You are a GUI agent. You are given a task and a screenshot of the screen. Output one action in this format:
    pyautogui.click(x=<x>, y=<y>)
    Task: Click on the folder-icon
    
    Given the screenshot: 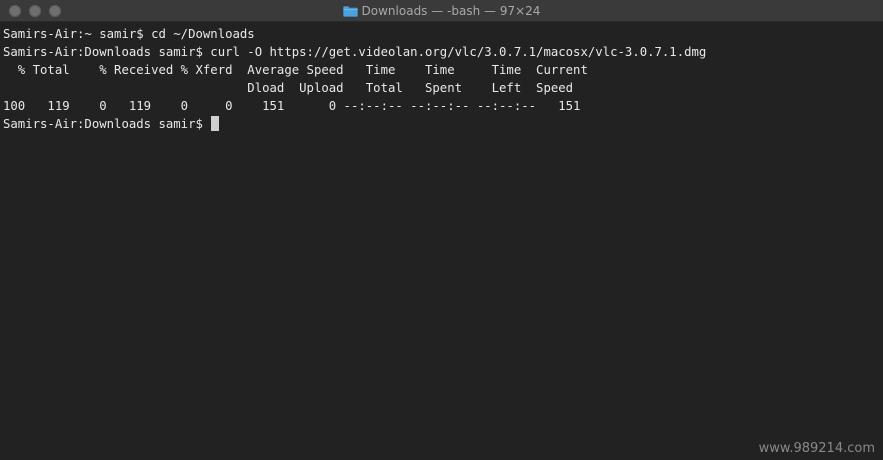 What is the action you would take?
    pyautogui.click(x=350, y=11)
    